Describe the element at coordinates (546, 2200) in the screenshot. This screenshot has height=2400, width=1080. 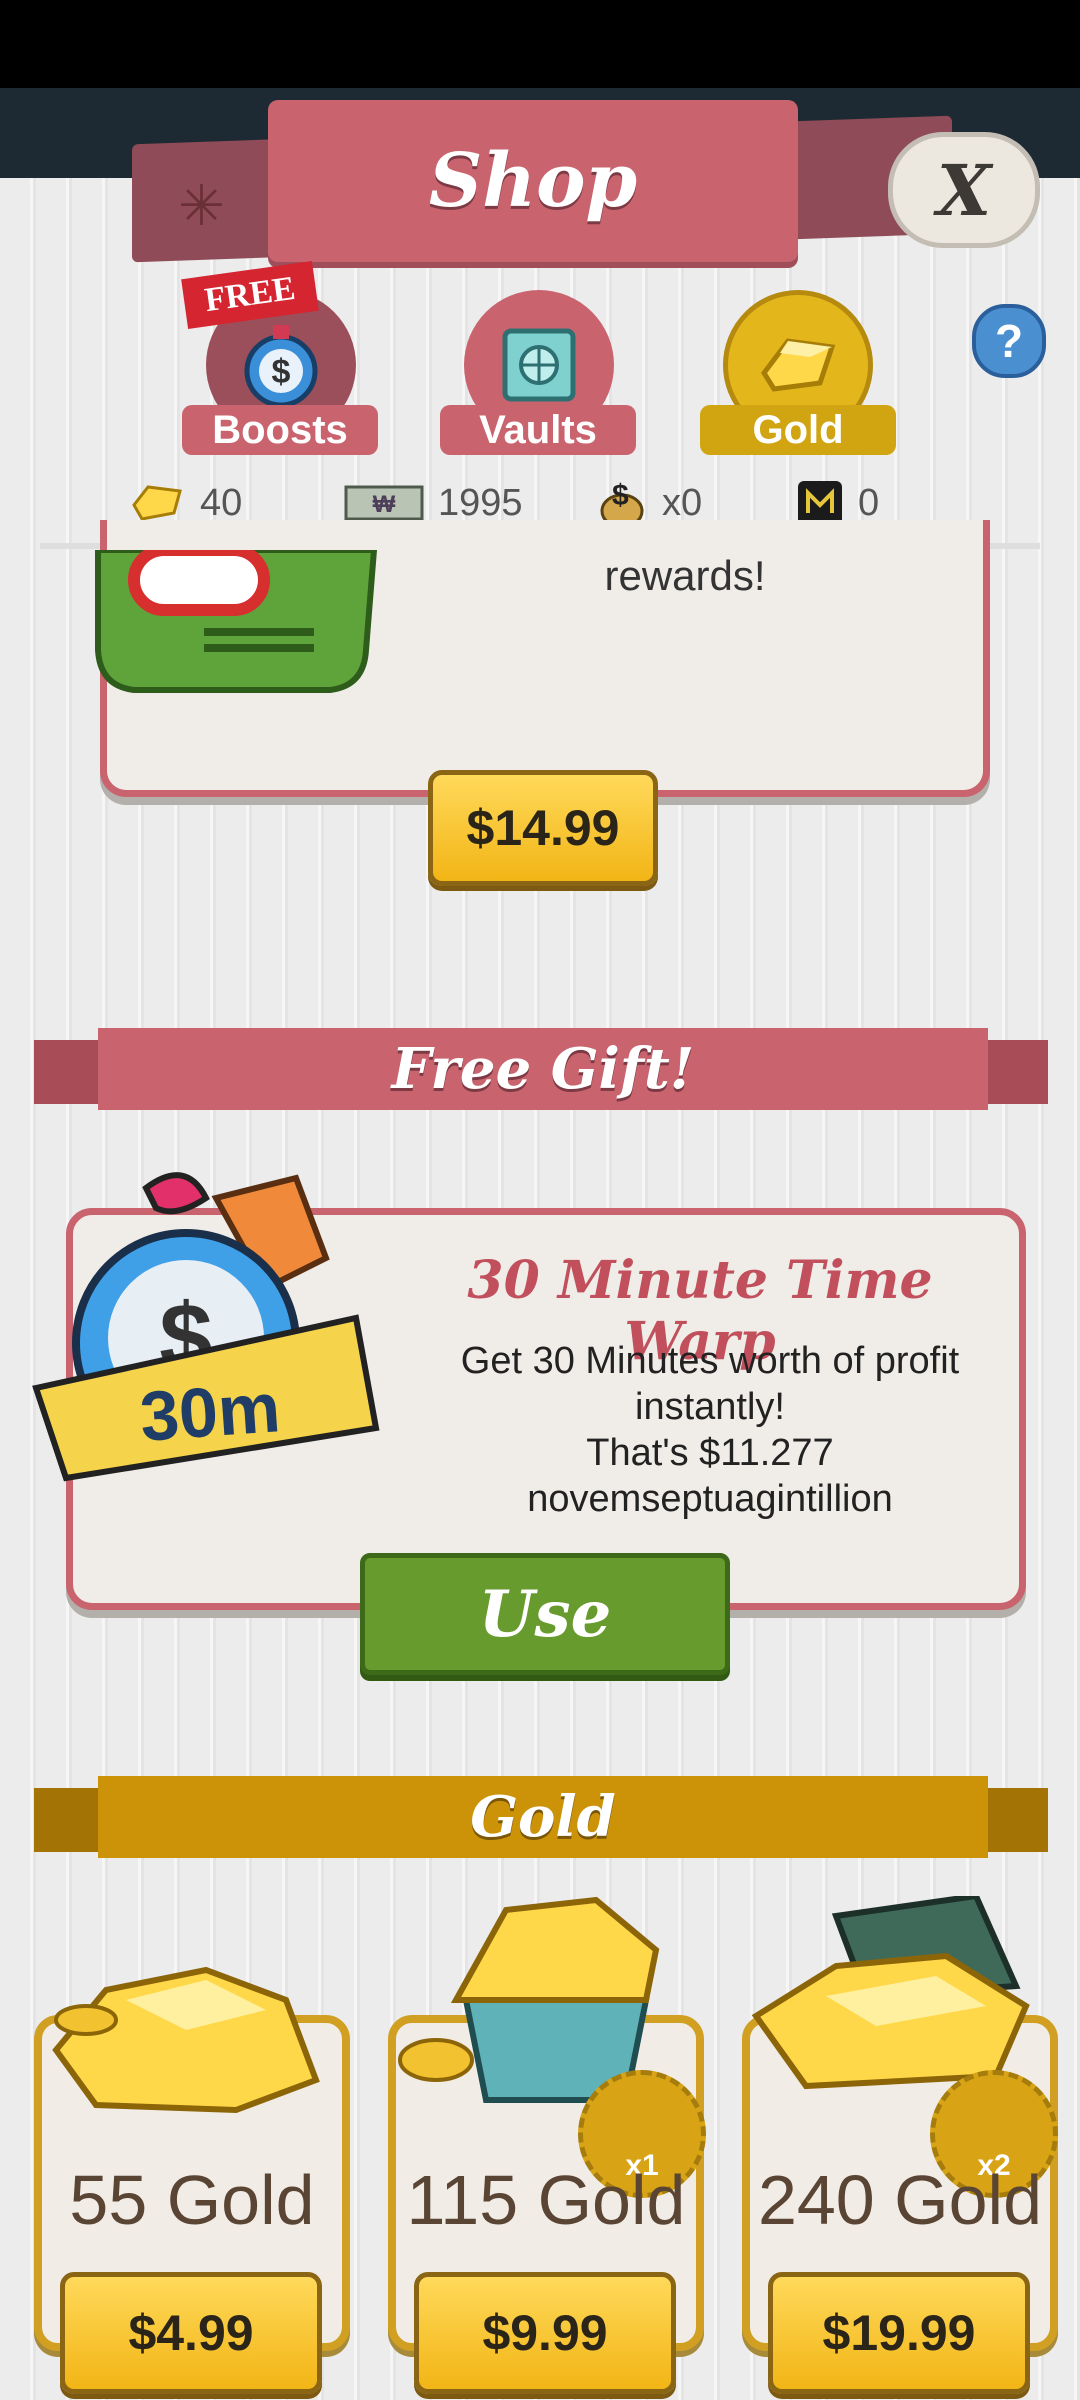
I see `gold-pack-amount: 115 Gold` at that location.